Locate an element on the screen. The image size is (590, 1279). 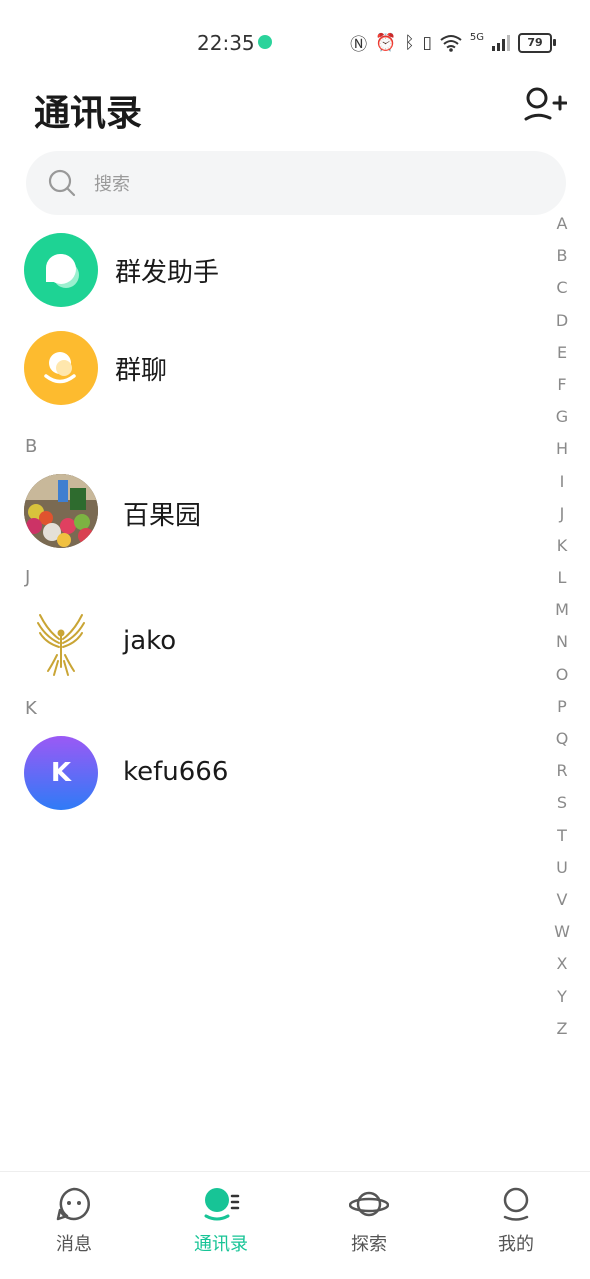
battery-icon: 79 is located at coordinates (537, 42).